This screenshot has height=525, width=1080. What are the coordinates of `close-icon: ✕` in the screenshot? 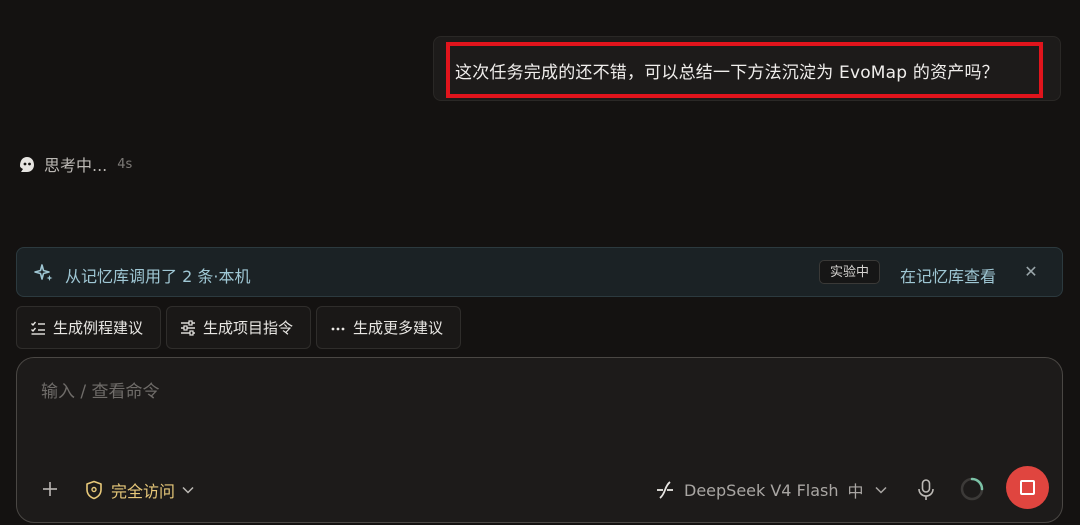 It's located at (1031, 272).